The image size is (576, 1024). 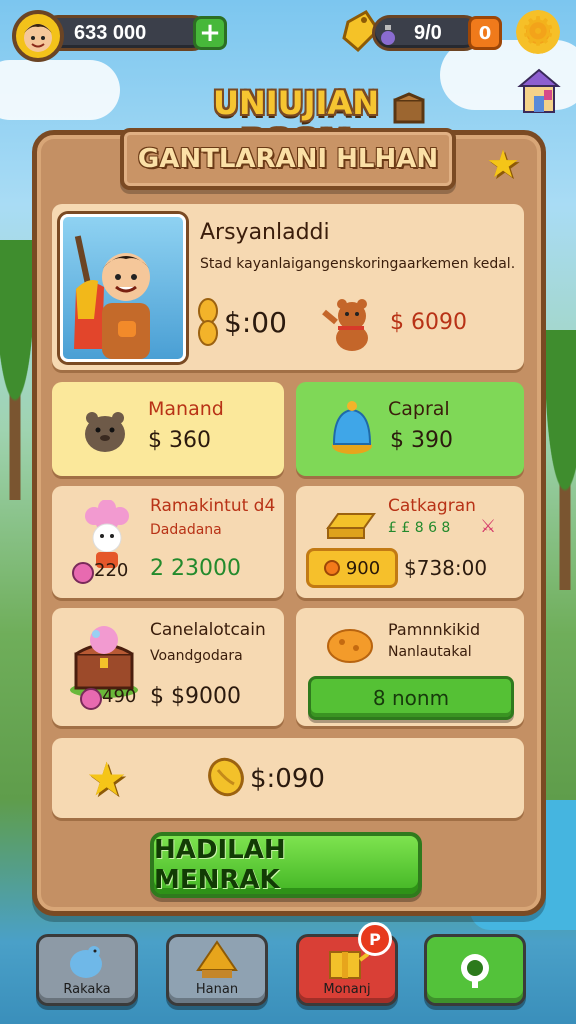 I want to click on card-subtitle-canelalotcain: Voandgodara, so click(x=196, y=656).